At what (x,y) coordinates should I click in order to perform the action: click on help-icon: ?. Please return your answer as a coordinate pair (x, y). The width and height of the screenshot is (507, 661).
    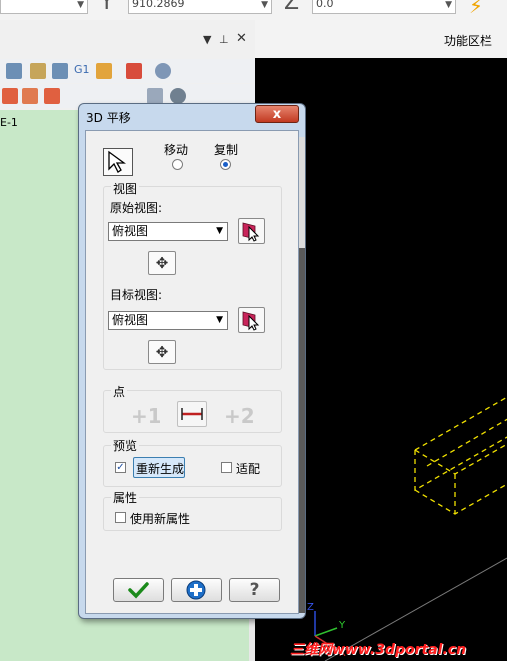
    Looking at the image, I should click on (254, 590).